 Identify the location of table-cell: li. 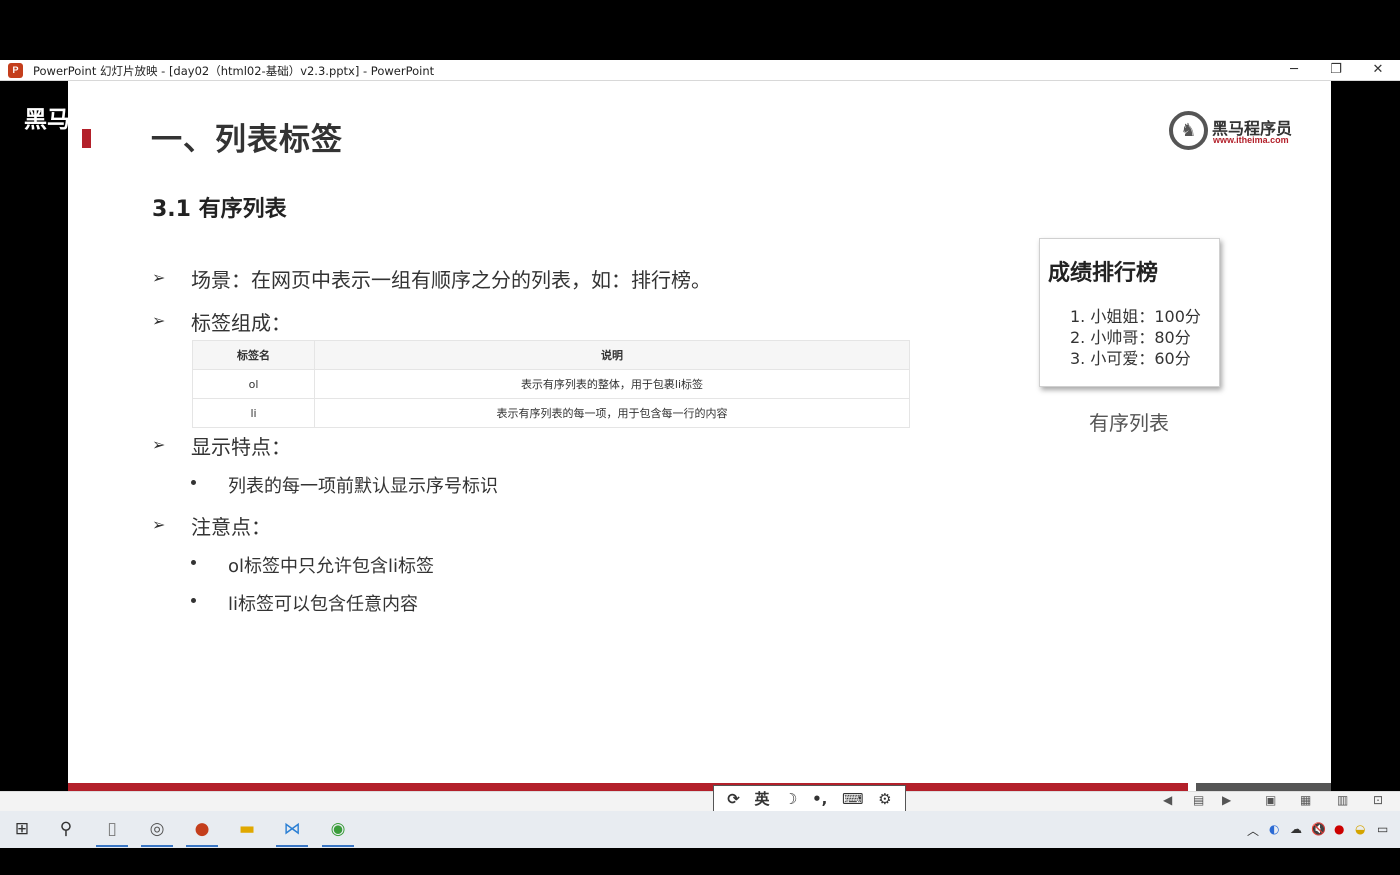
(253, 413).